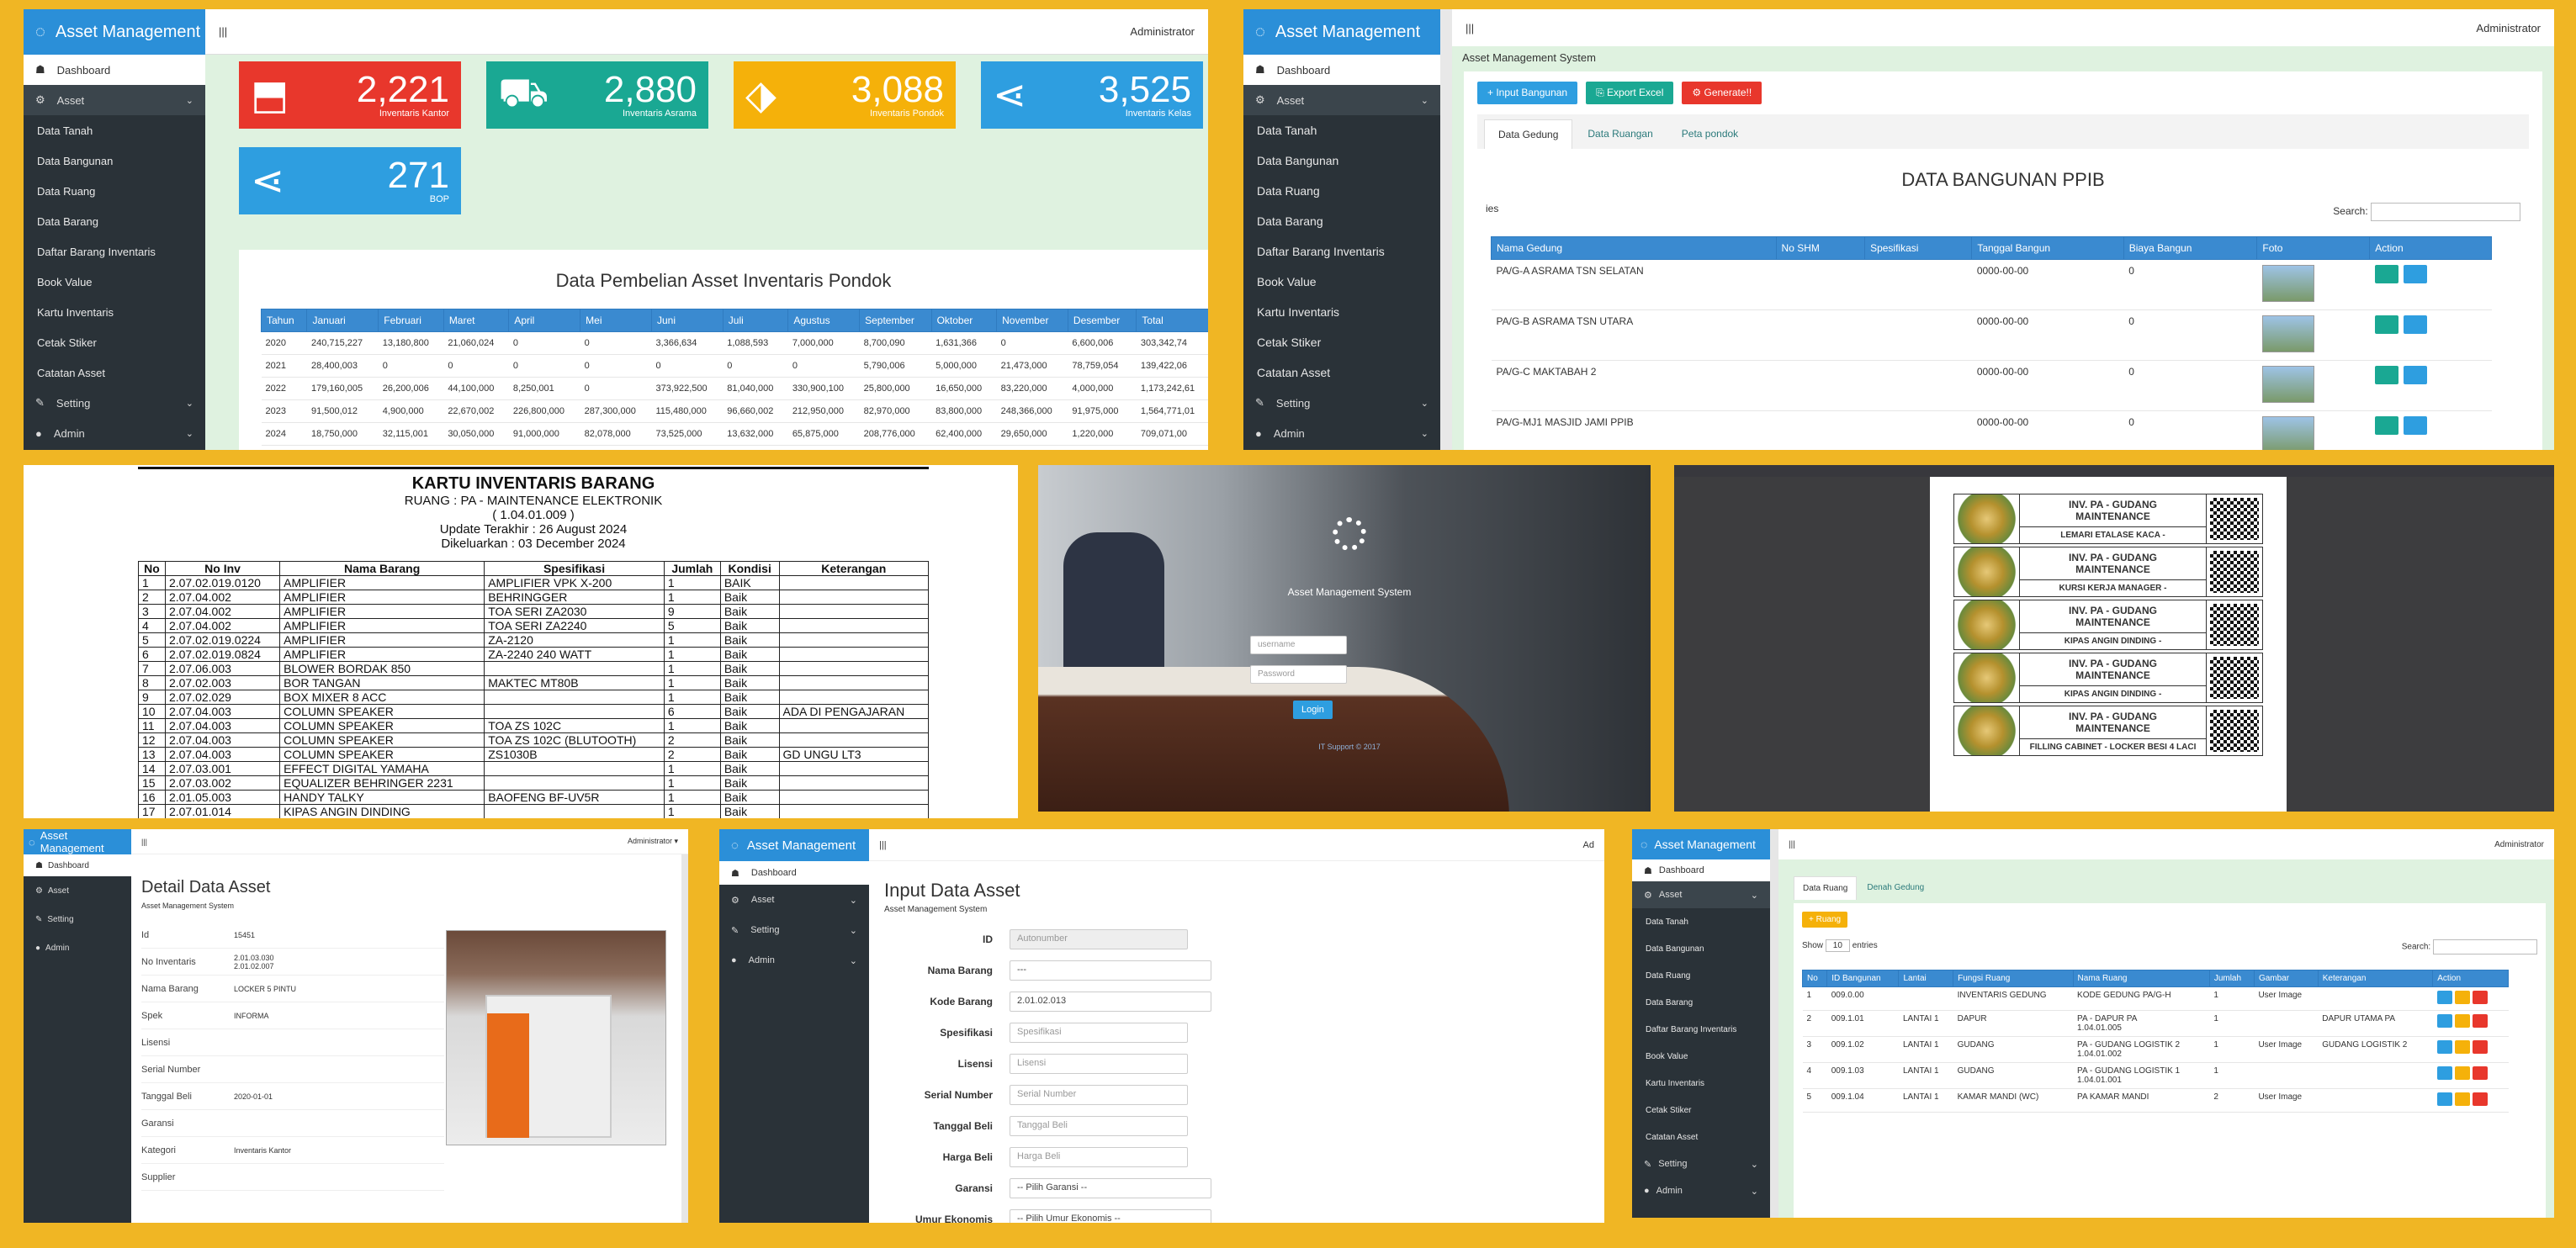 This screenshot has height=1248, width=2576. What do you see at coordinates (1825, 920) in the screenshot?
I see `add-ruang-button: + Ruang` at bounding box center [1825, 920].